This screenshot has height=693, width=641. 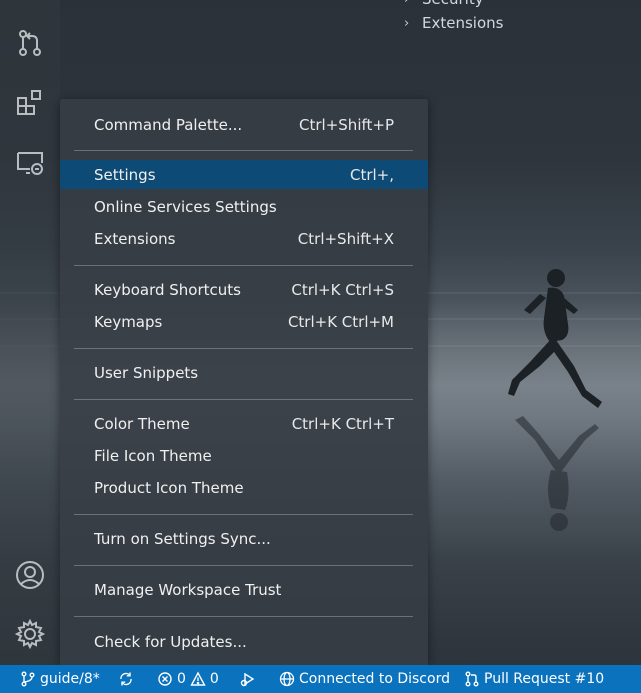 What do you see at coordinates (557, 473) in the screenshot?
I see `runner-reflection-image` at bounding box center [557, 473].